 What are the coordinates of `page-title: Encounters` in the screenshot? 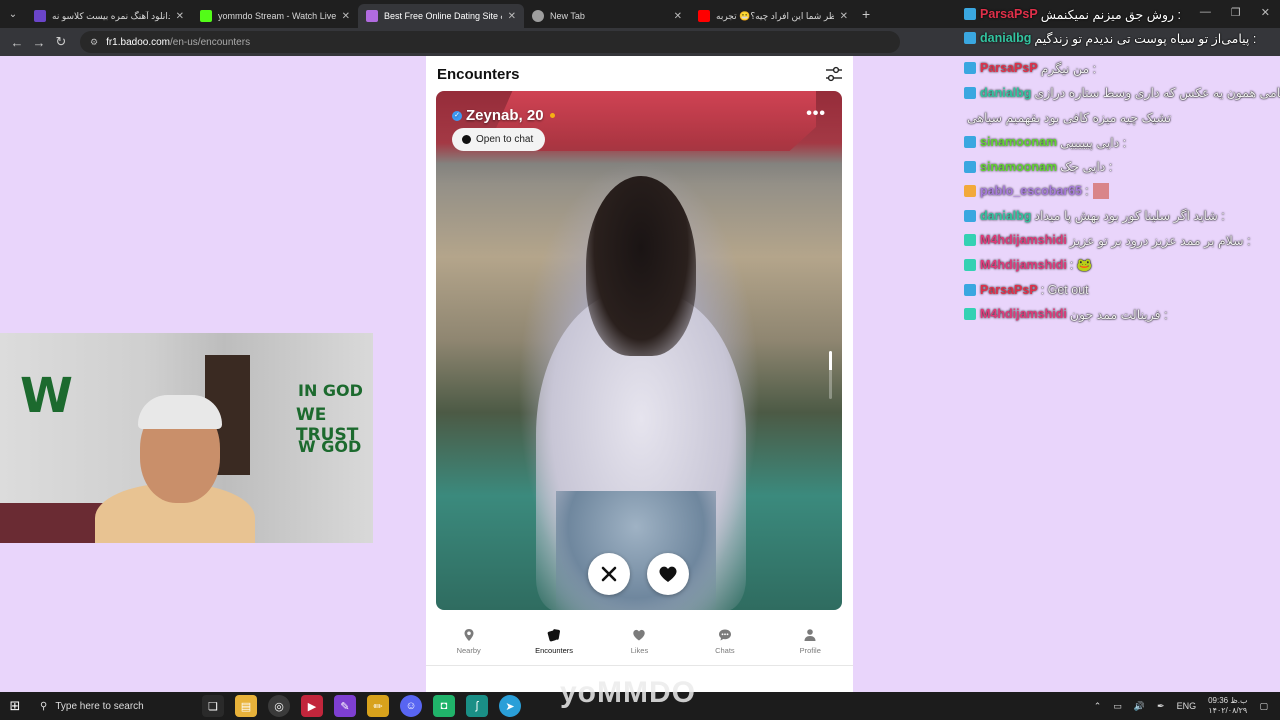 It's located at (478, 74).